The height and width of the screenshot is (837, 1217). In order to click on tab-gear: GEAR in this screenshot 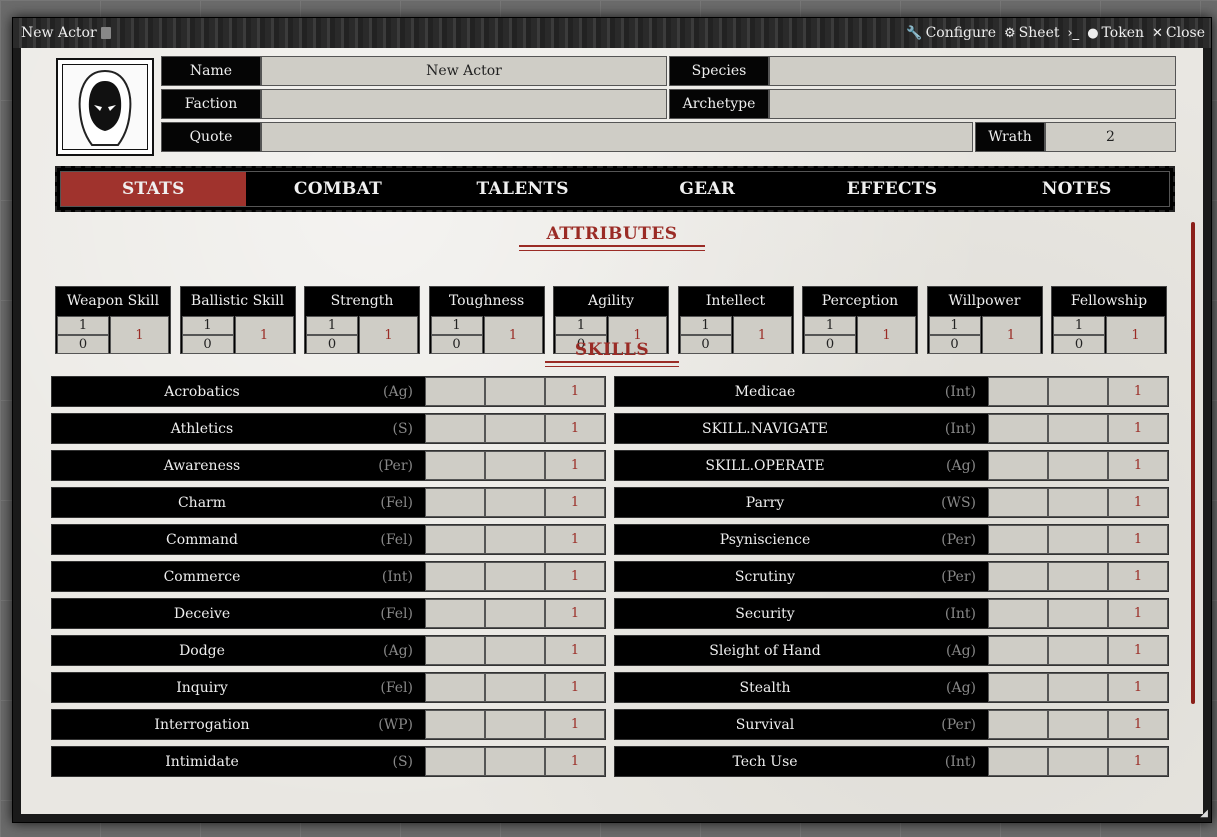, I will do `click(707, 189)`.